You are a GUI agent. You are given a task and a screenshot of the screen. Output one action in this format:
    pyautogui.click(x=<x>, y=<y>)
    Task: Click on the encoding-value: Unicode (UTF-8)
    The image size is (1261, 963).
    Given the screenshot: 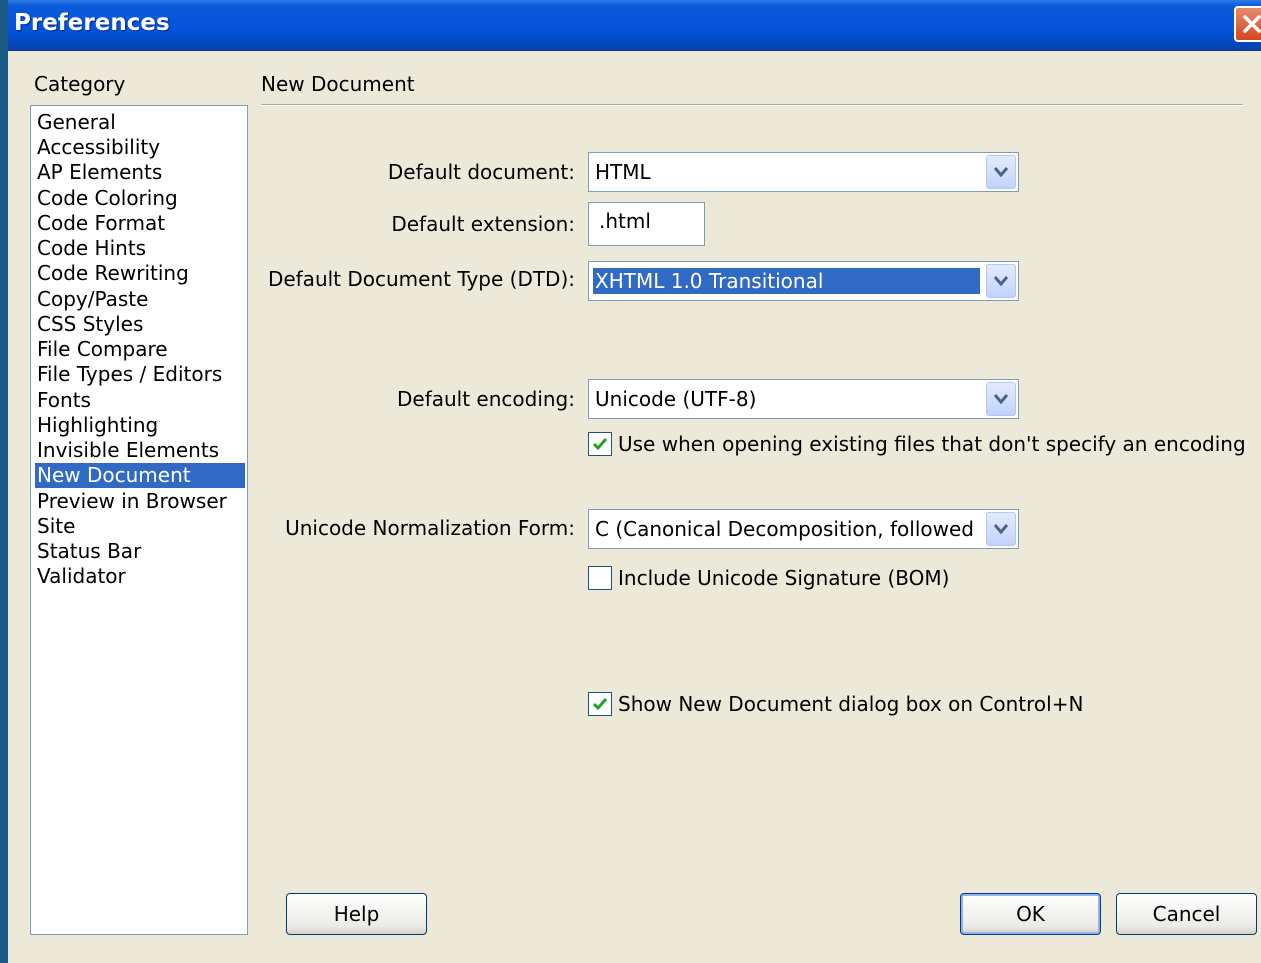 What is the action you would take?
    pyautogui.click(x=676, y=399)
    